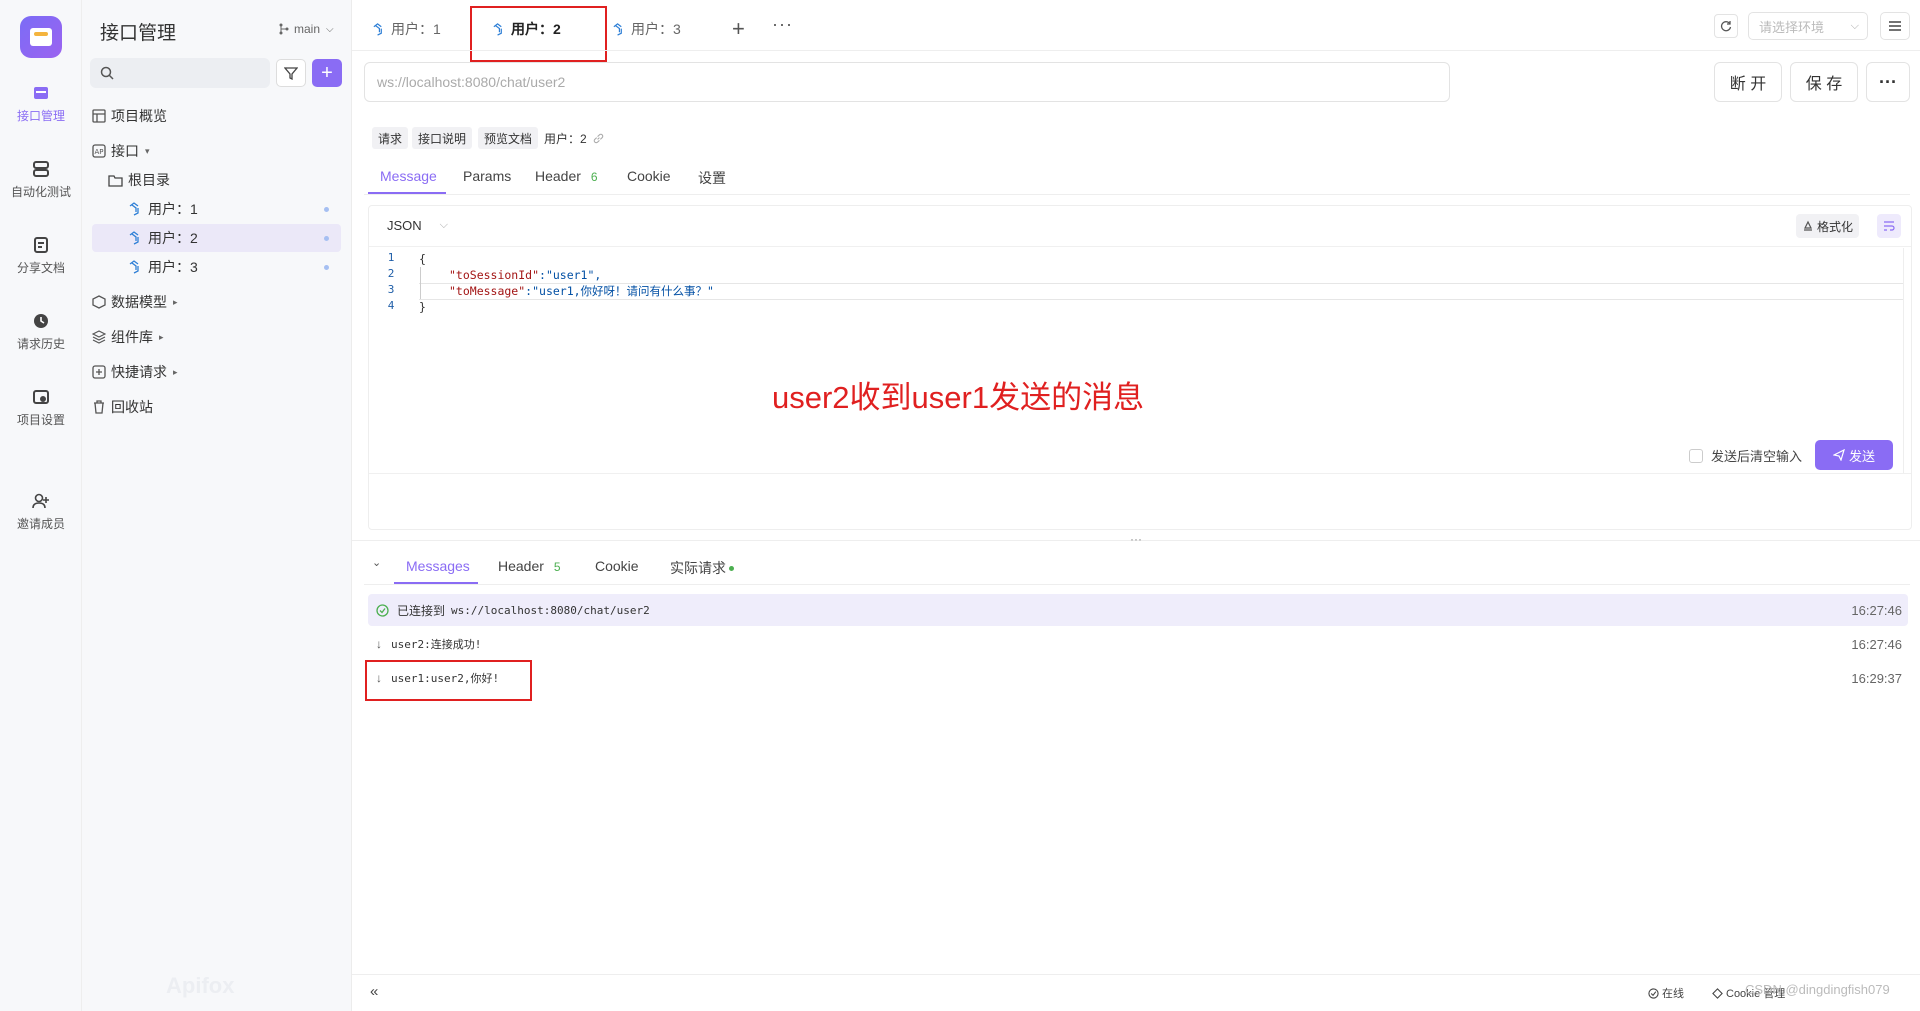 Image resolution: width=1920 pixels, height=1011 pixels. Describe the element at coordinates (216, 238) in the screenshot. I see `nav-item-user-2: 用户：2` at that location.